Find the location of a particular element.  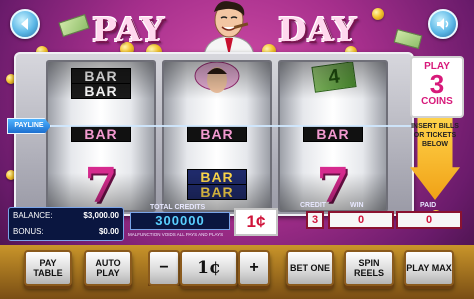

balance-value: $3,000.00 is located at coordinates (101, 215).